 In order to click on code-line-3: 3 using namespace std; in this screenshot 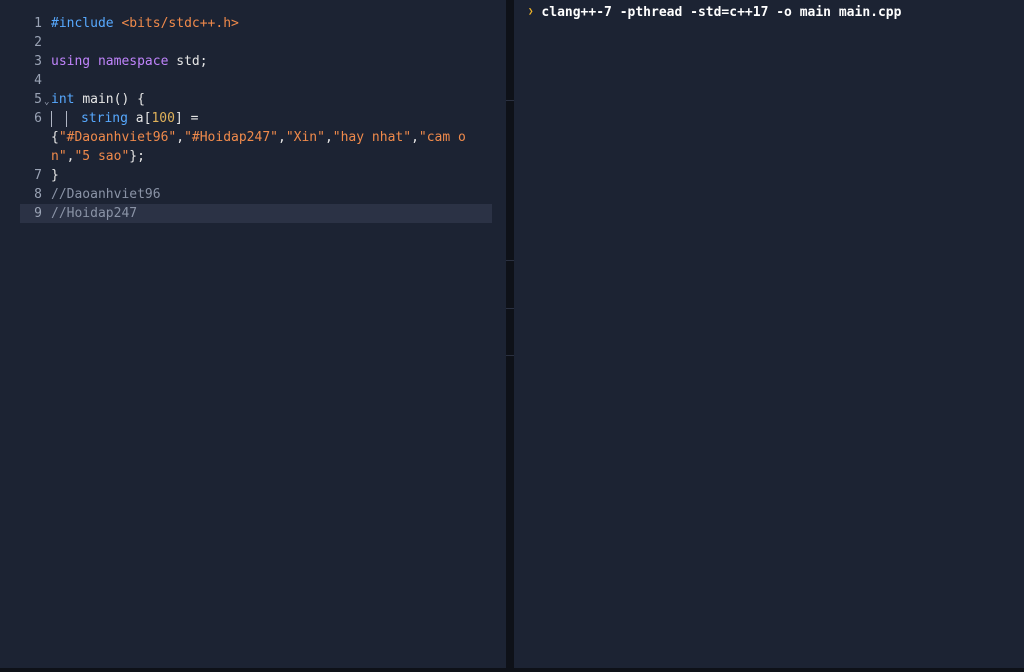, I will do `click(256, 61)`.